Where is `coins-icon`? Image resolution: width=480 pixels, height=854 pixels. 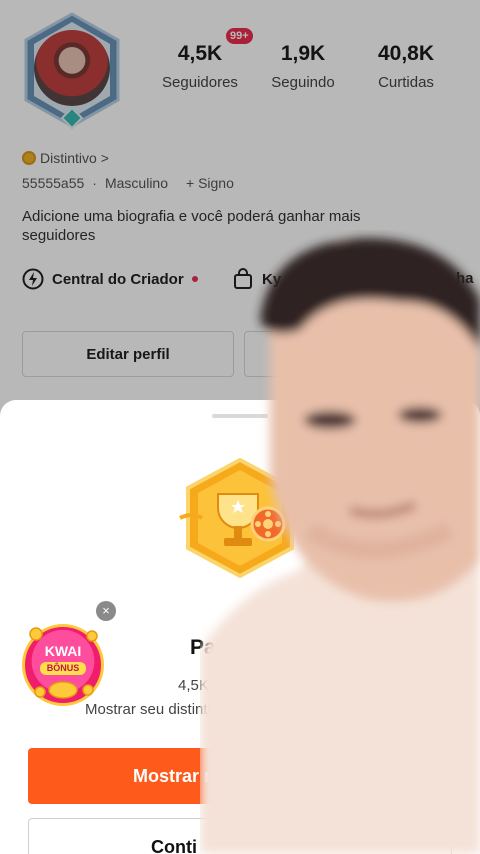 coins-icon is located at coordinates (63, 663).